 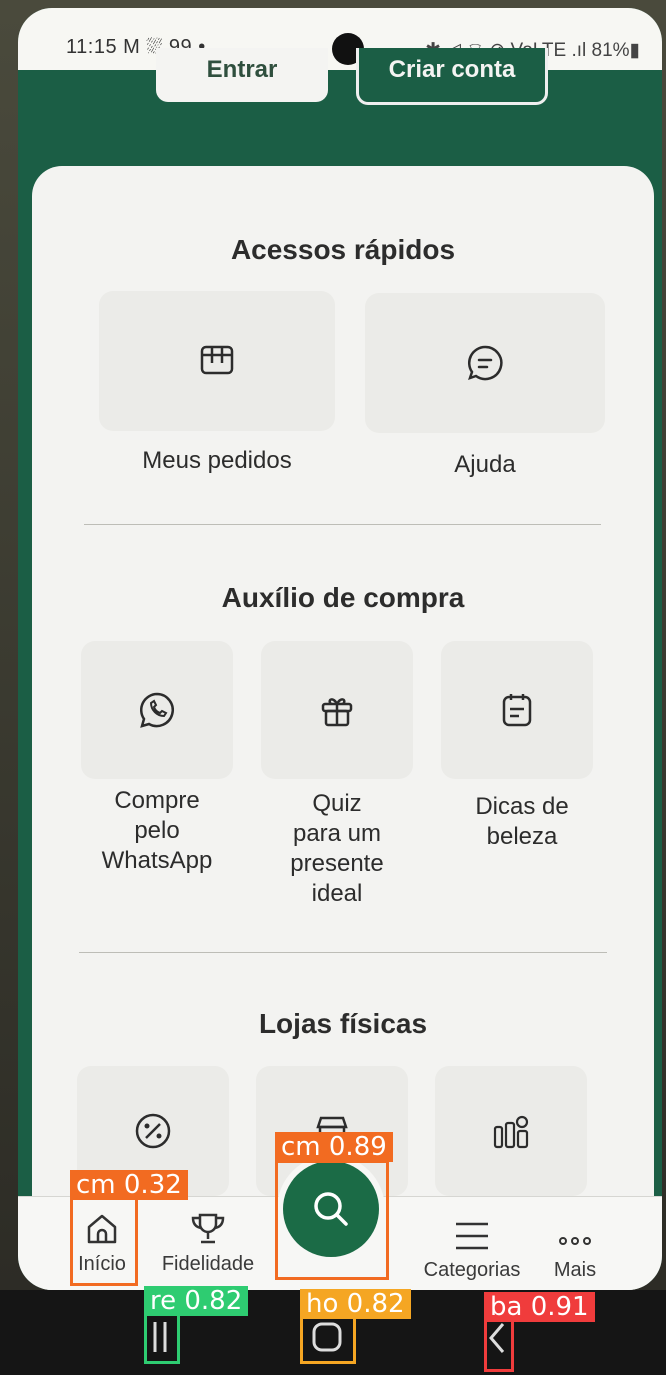 I want to click on detection-box-home-system, so click(x=328, y=1339).